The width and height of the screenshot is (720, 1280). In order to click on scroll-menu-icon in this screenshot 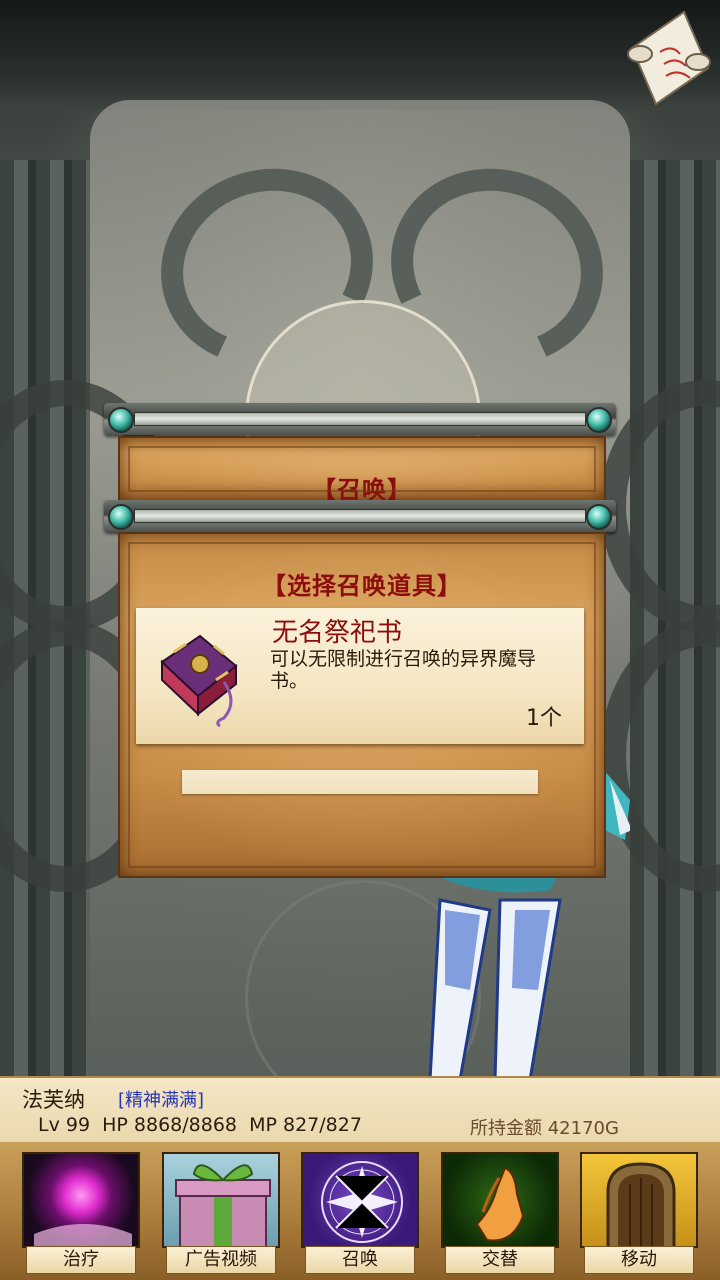, I will do `click(667, 57)`.